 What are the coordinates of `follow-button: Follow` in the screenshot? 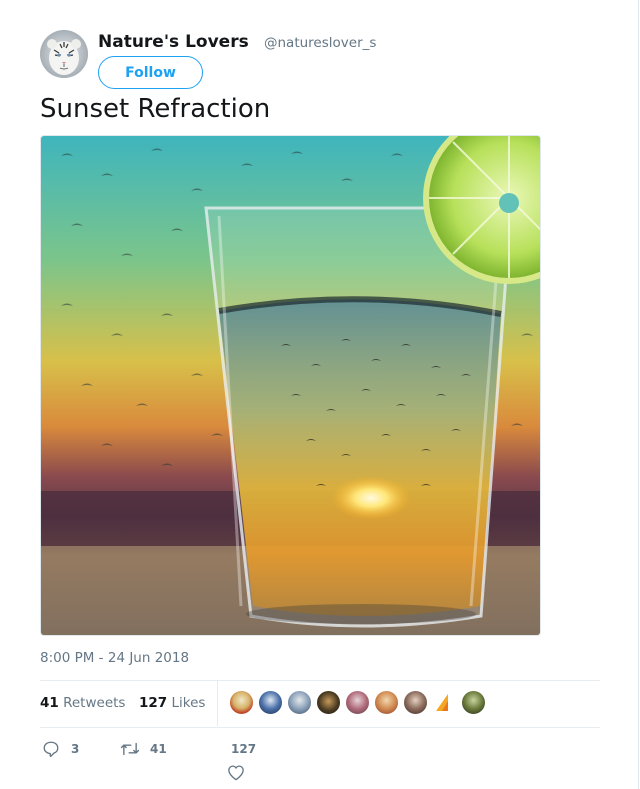 It's located at (150, 72).